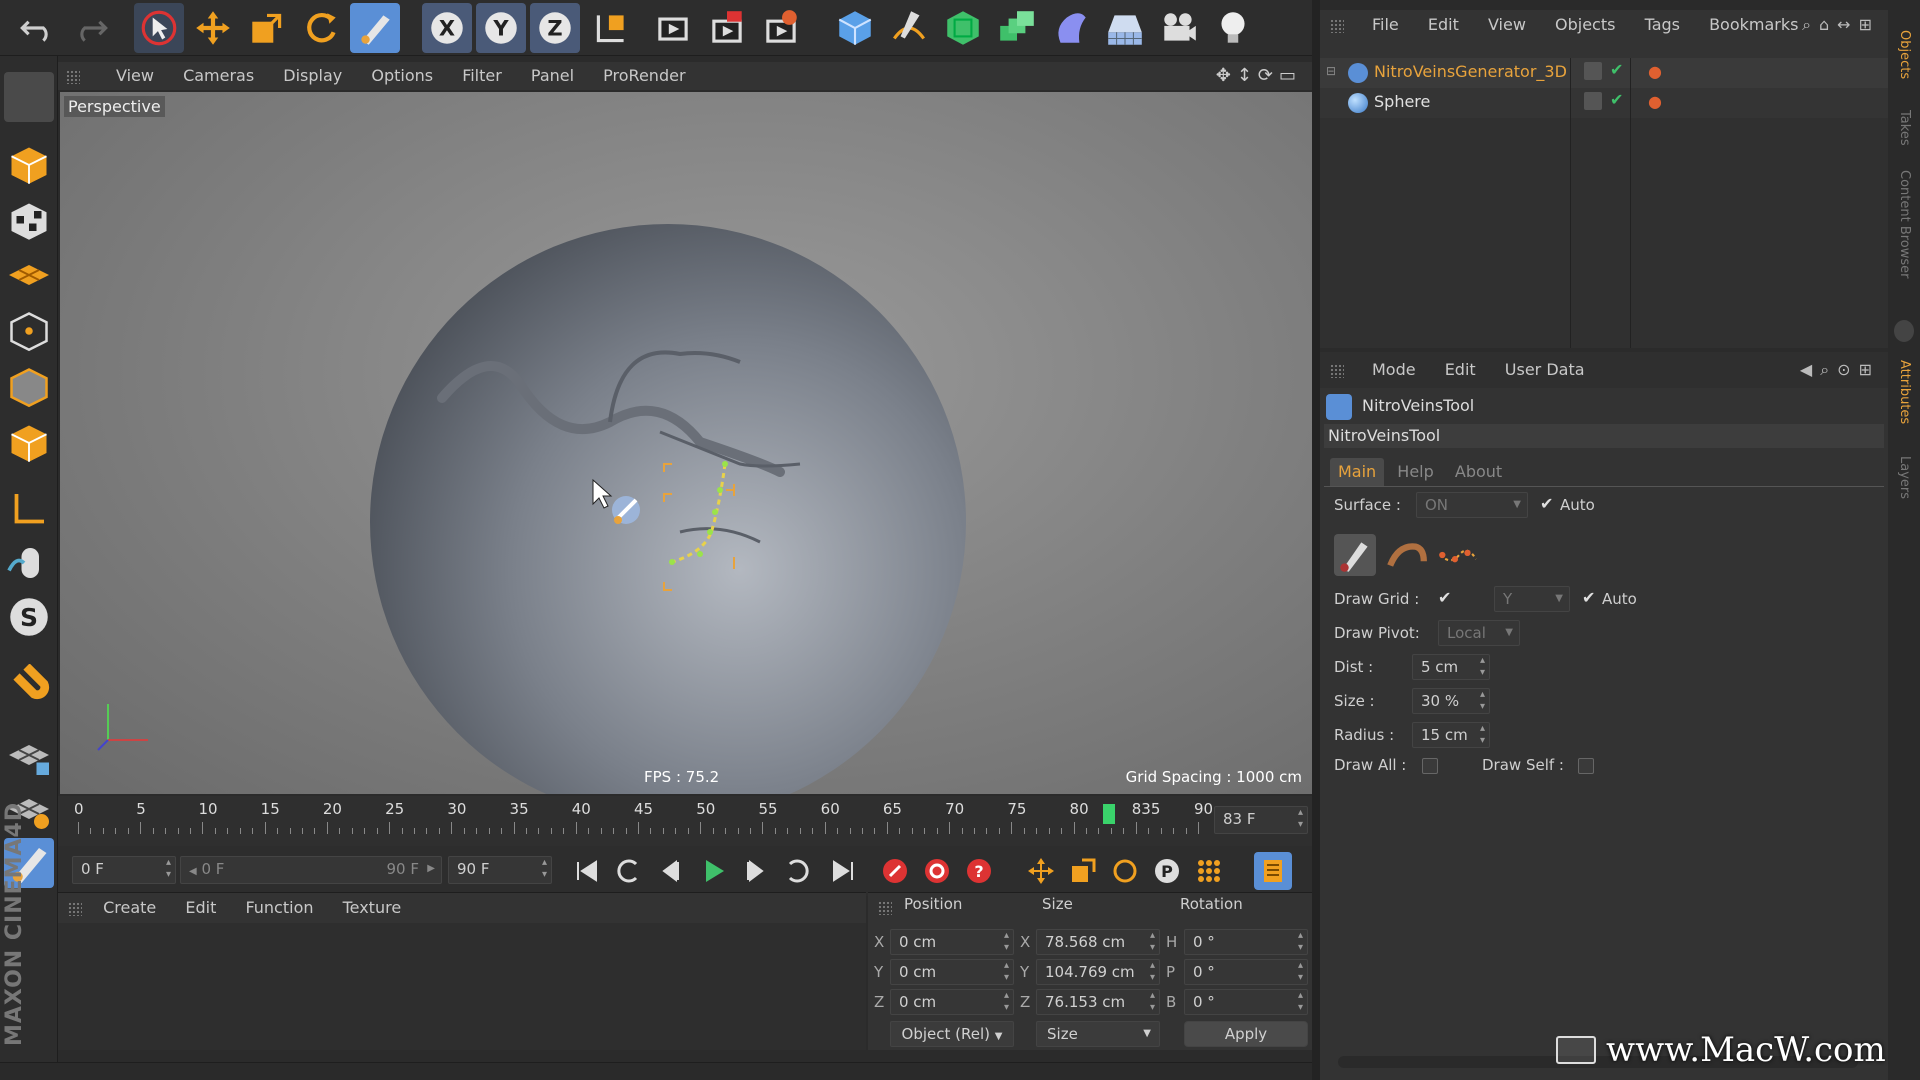  I want to click on coordinate-system-icon, so click(611, 28).